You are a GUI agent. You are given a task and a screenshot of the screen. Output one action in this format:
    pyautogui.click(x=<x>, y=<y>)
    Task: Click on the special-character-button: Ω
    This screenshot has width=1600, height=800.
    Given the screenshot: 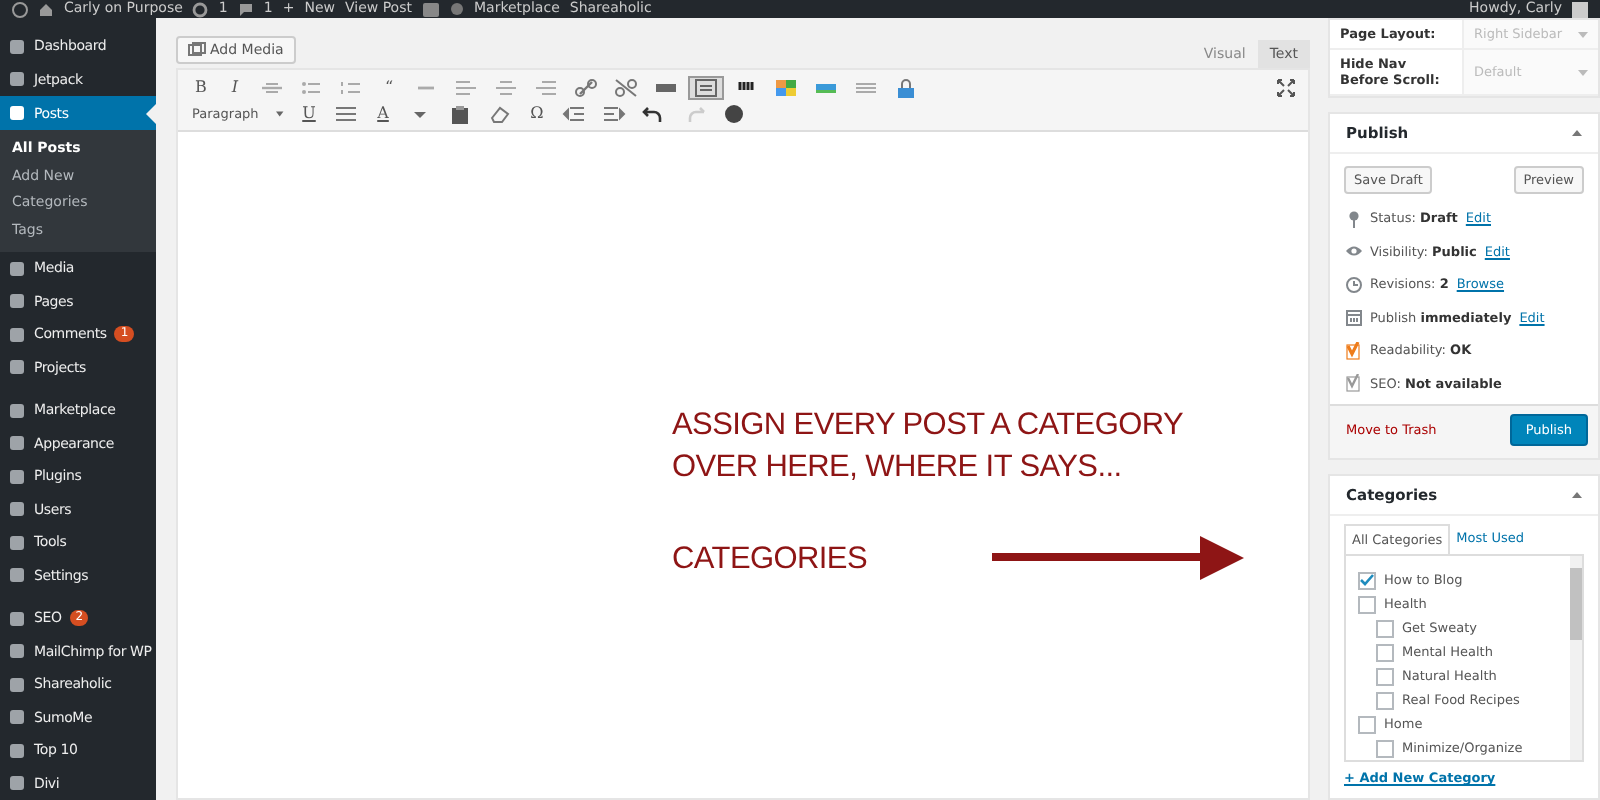 What is the action you would take?
    pyautogui.click(x=537, y=113)
    